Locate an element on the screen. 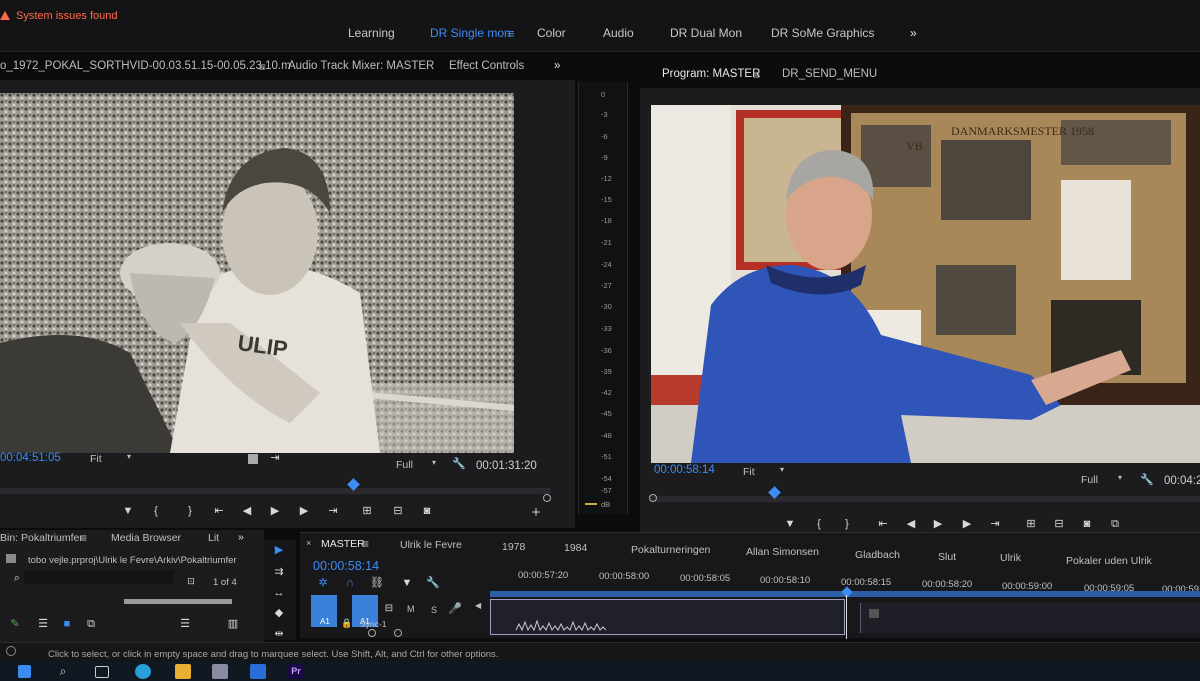 Image resolution: width=1200 pixels, height=681 pixels. workspace-learning: Learning is located at coordinates (371, 33).